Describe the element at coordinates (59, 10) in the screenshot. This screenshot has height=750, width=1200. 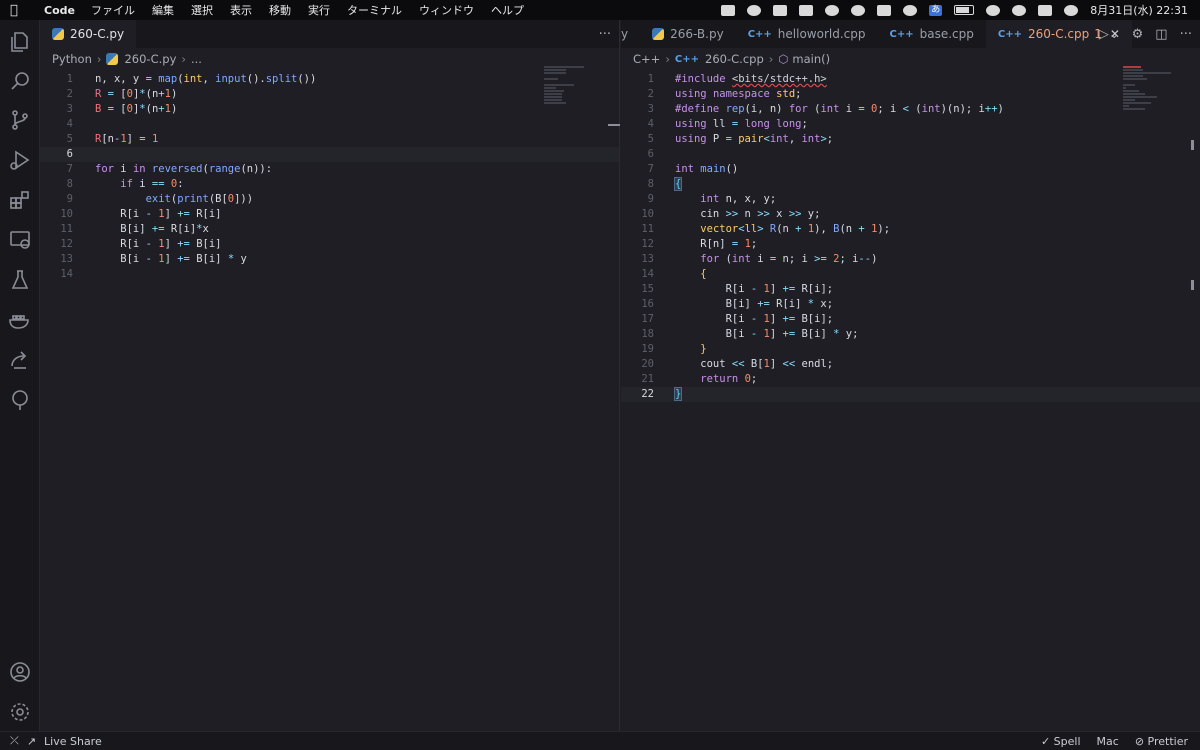
I see `app-menu: Code` at that location.